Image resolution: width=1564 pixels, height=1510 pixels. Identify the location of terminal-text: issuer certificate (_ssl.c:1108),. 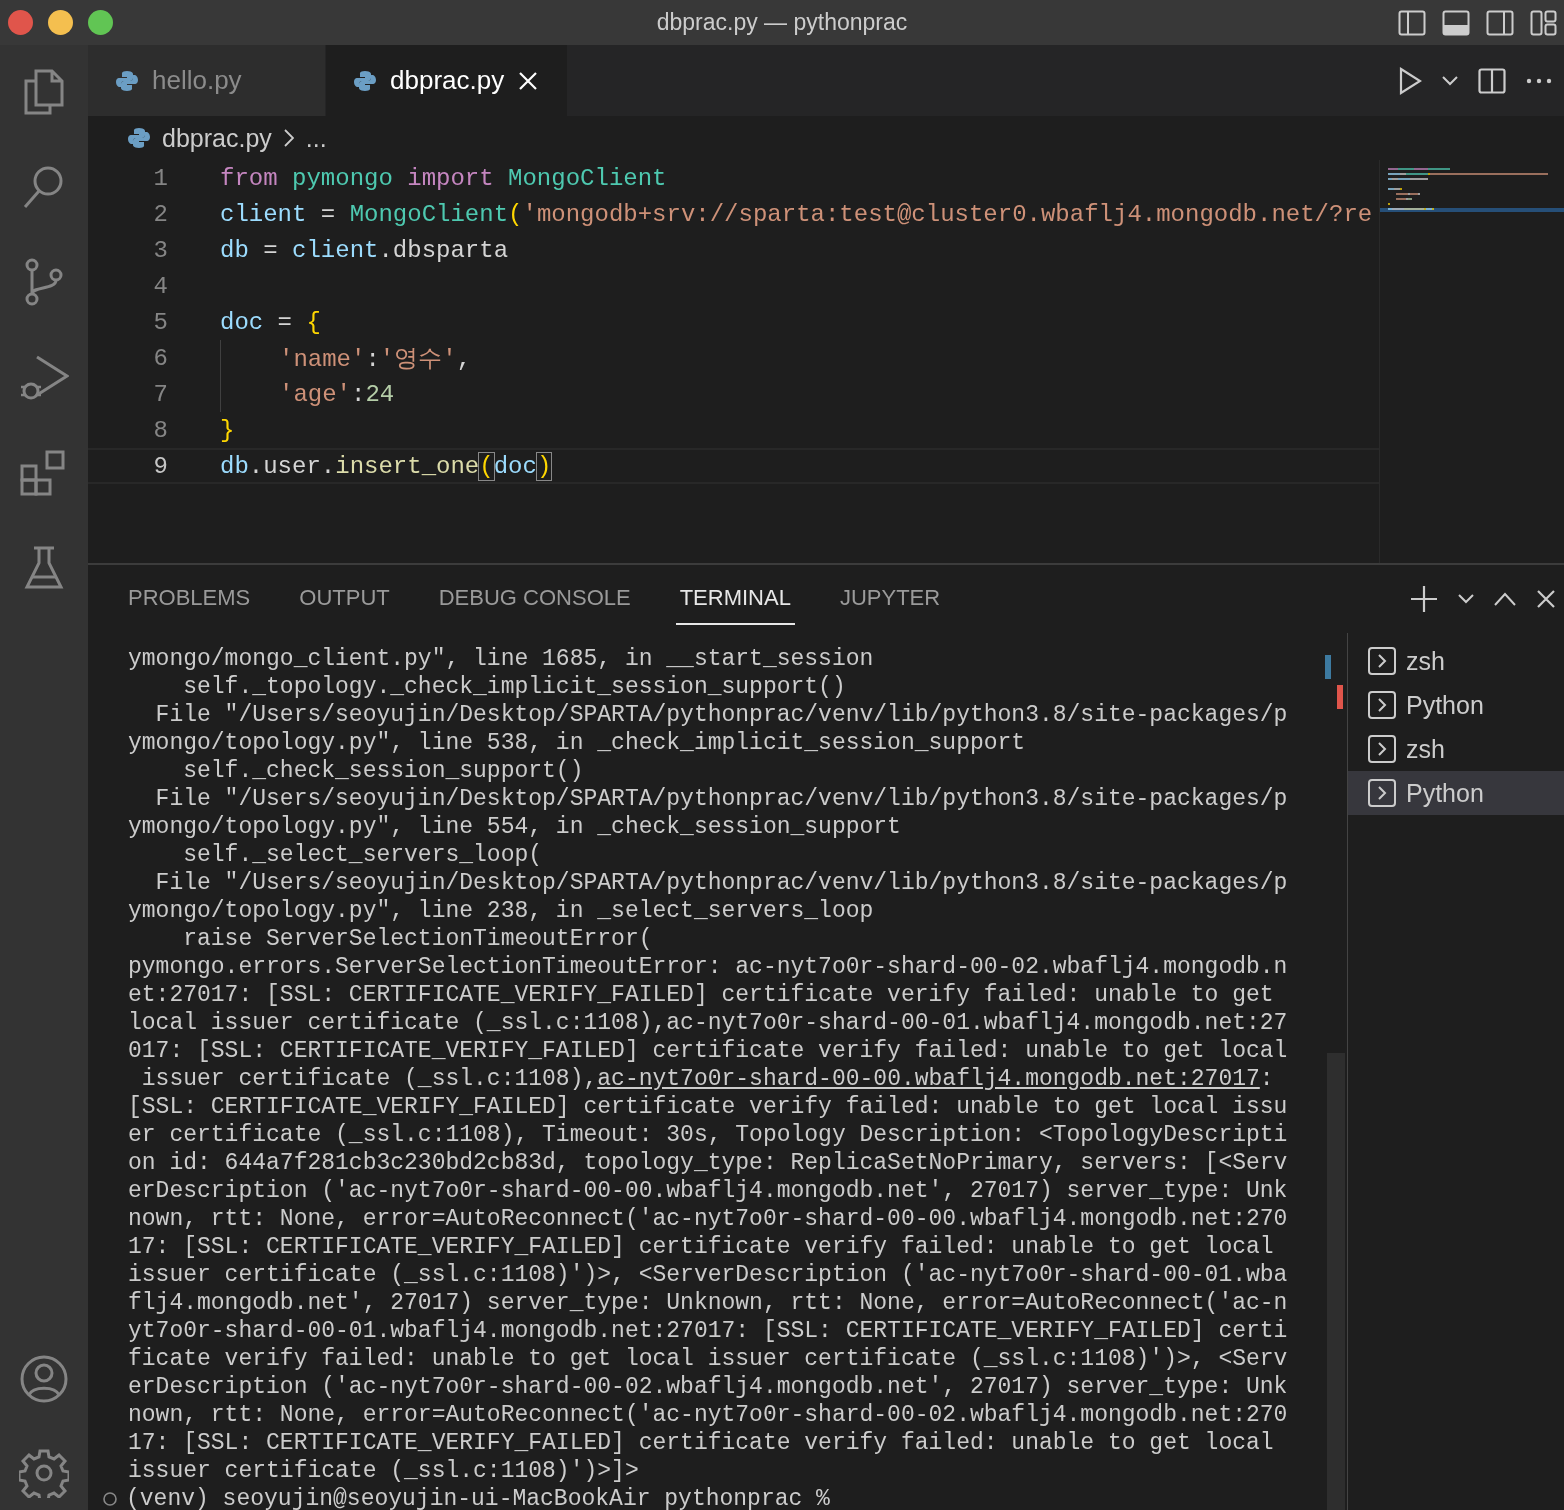
(369, 1079).